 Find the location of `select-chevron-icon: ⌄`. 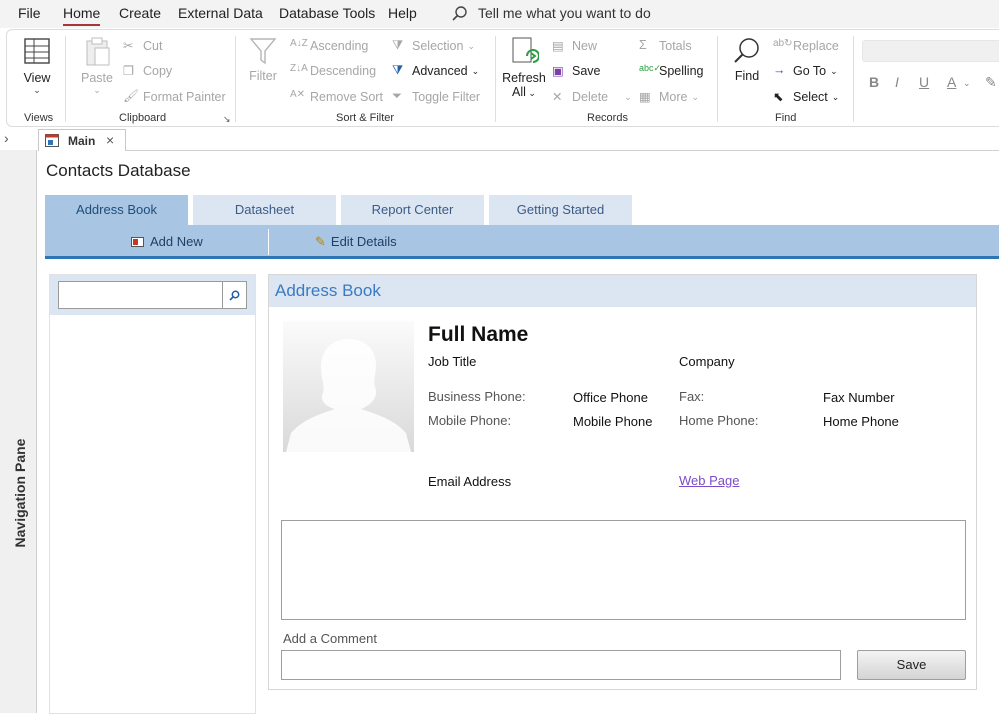

select-chevron-icon: ⌄ is located at coordinates (835, 96).